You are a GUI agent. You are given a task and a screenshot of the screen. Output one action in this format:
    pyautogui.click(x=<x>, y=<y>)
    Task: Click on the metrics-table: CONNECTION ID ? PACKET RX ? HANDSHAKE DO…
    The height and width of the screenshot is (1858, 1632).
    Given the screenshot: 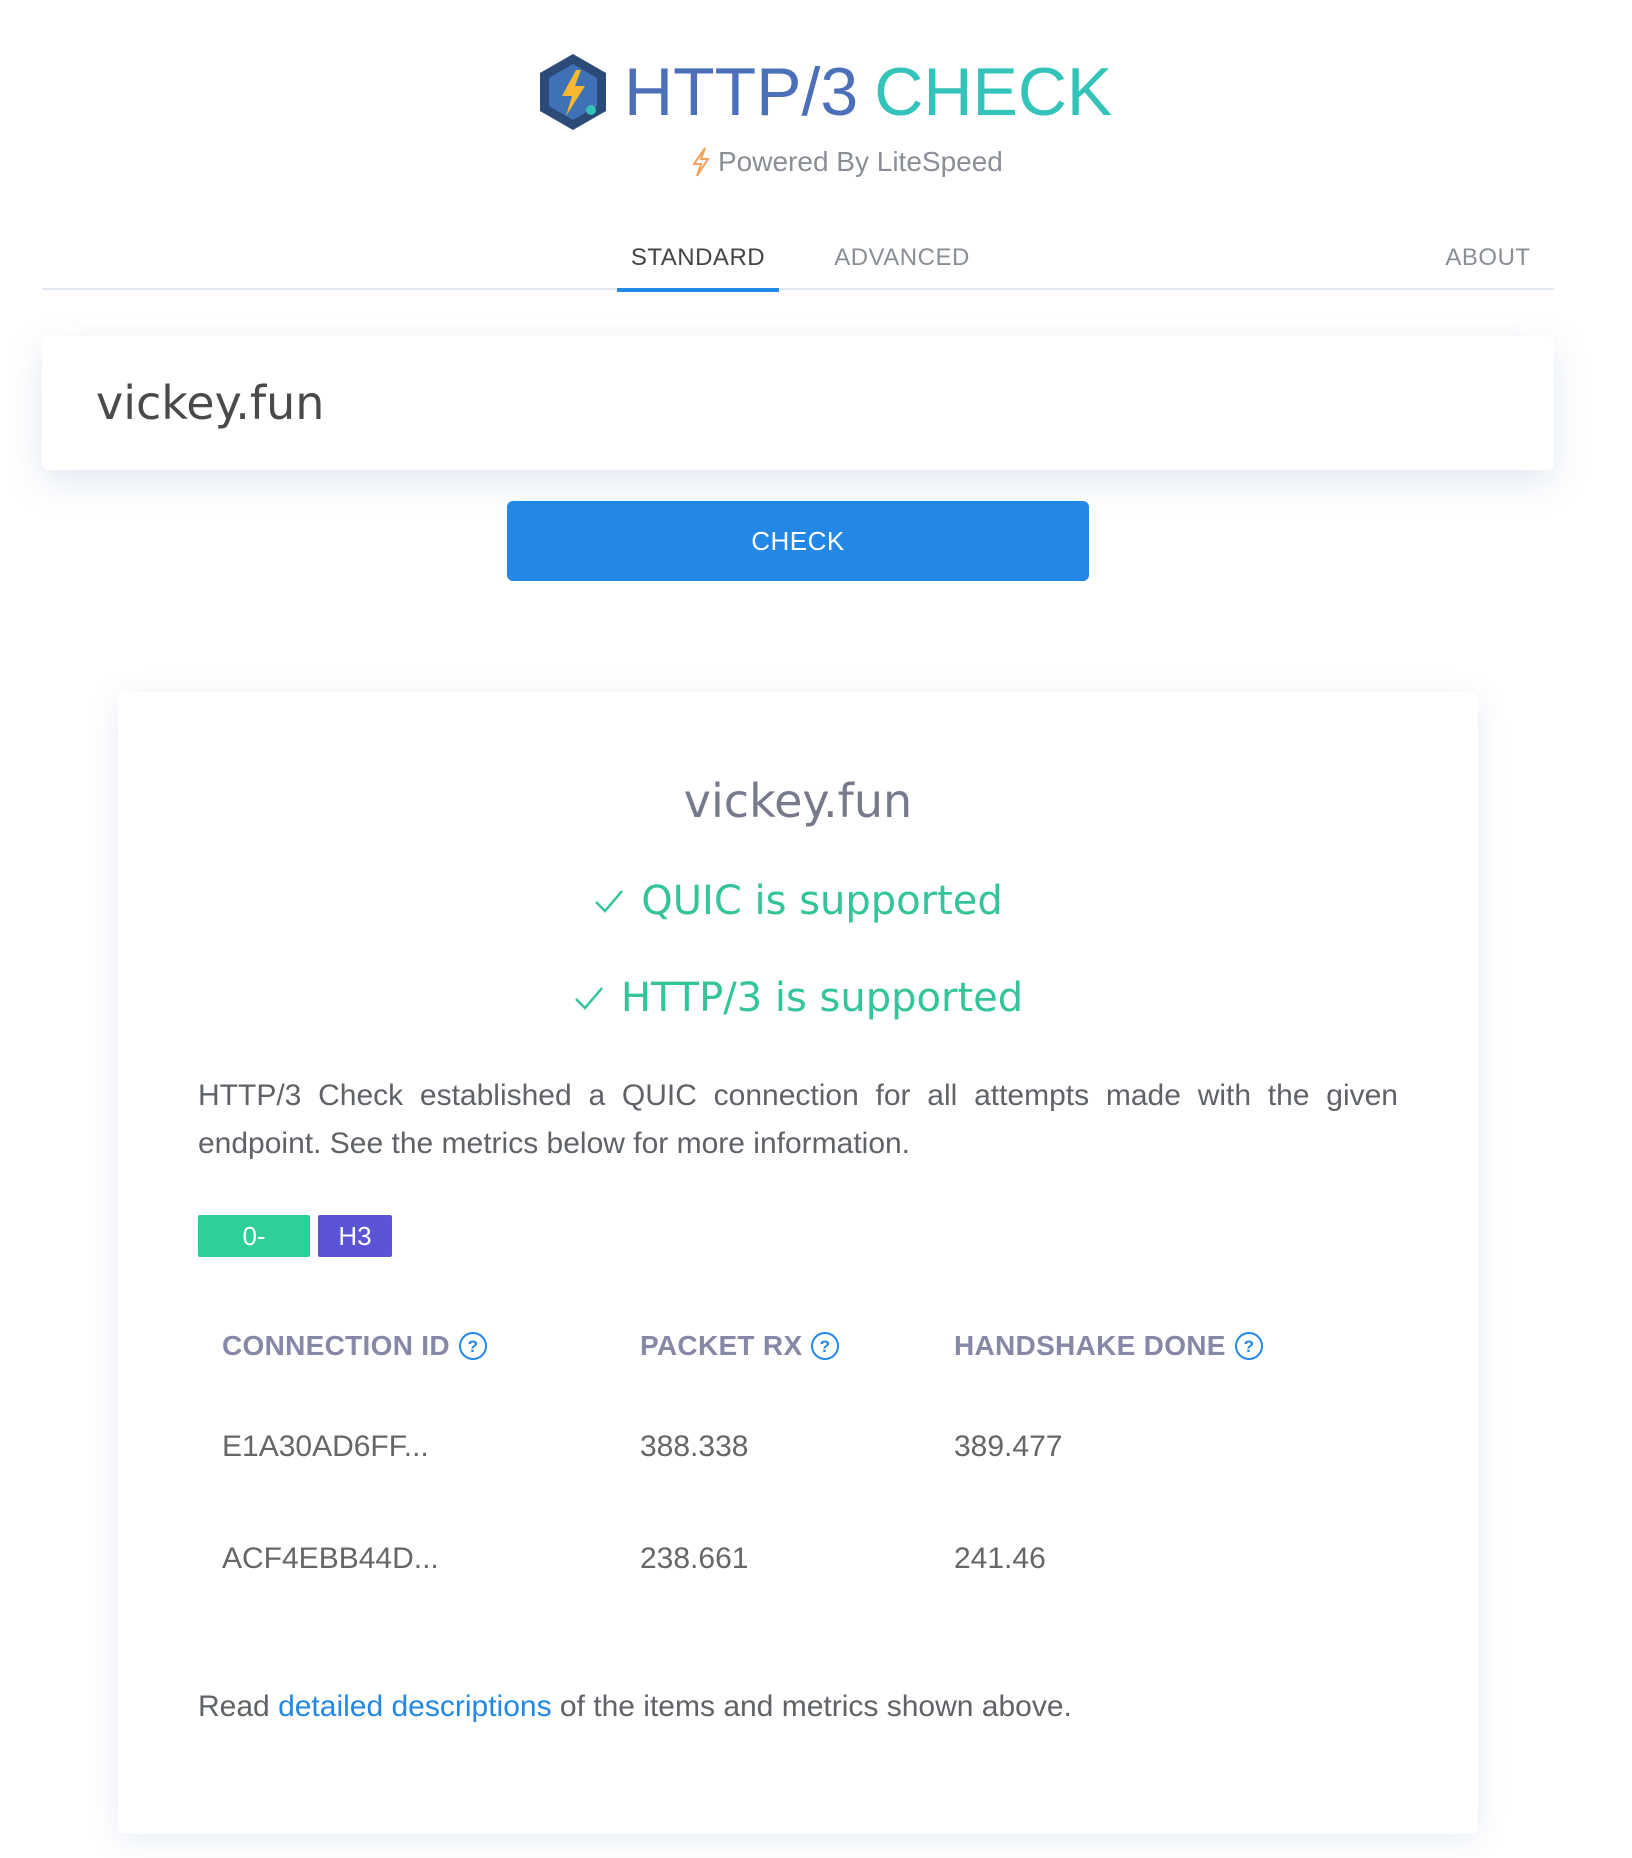 What is the action you would take?
    pyautogui.click(x=772, y=1492)
    